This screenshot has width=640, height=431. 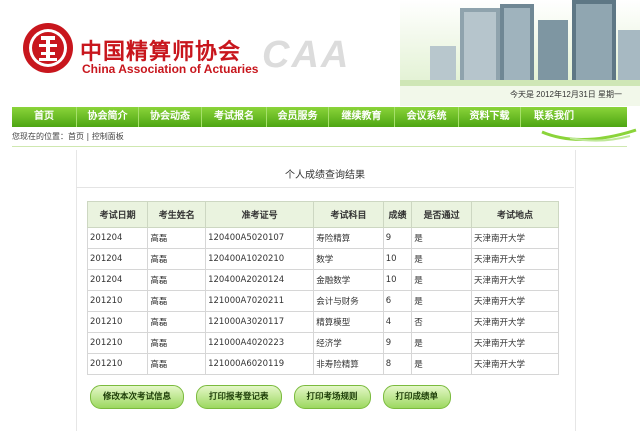 I want to click on caa-watermark: CAA, so click(x=306, y=55).